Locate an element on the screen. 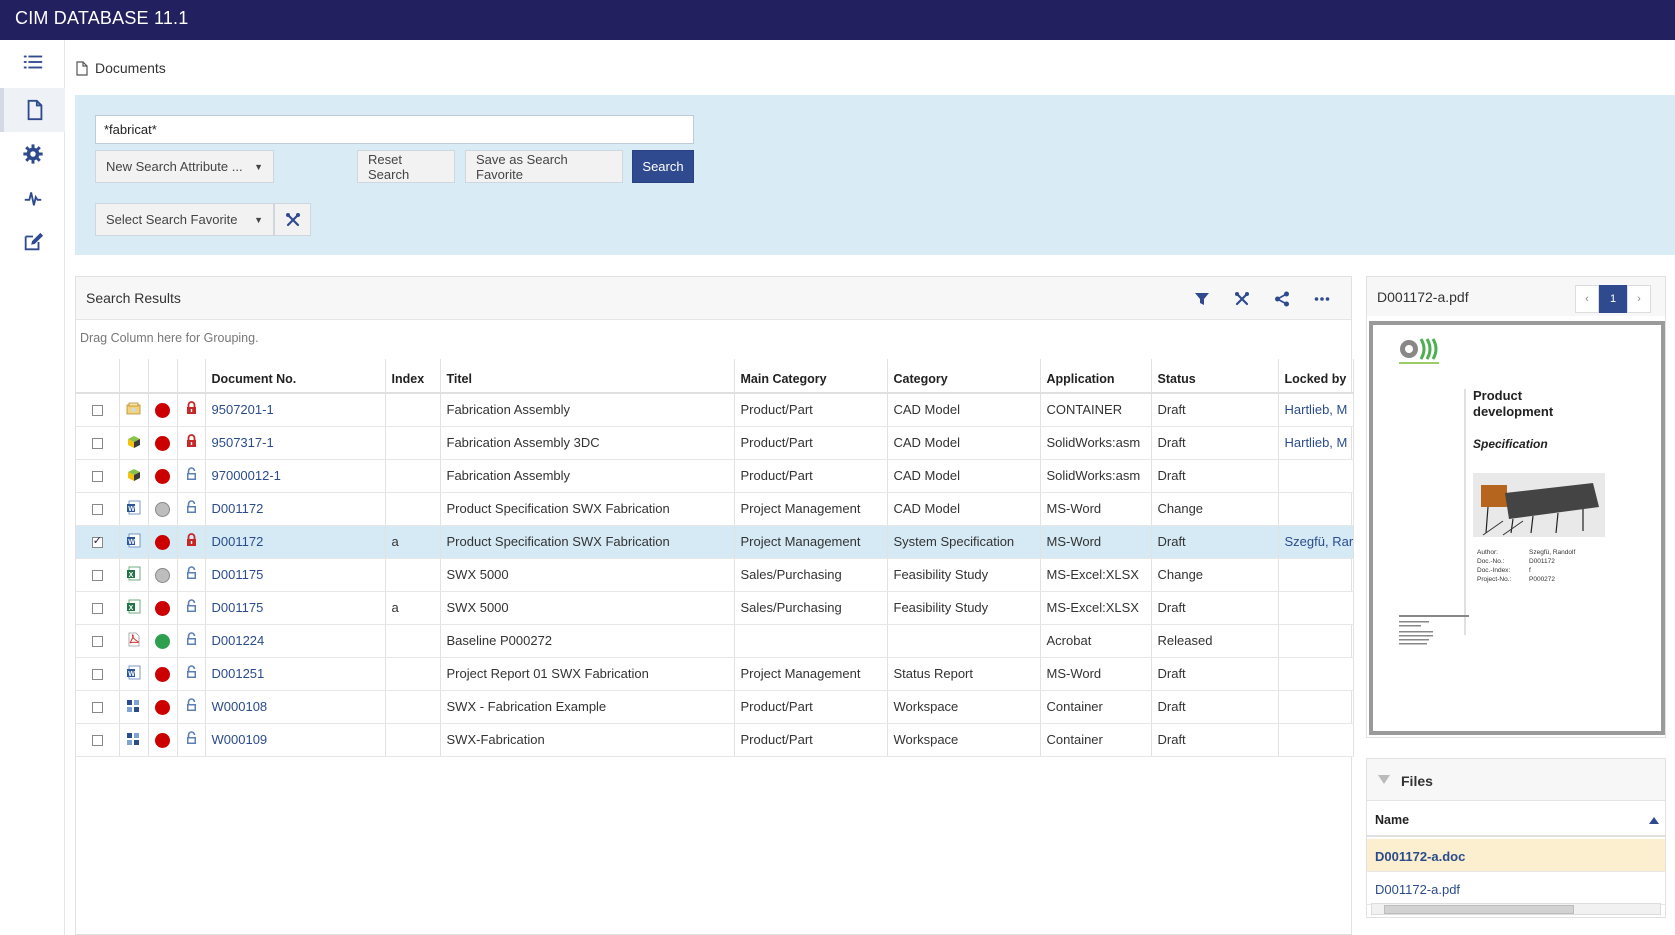  row-type-cell: X is located at coordinates (134, 608).